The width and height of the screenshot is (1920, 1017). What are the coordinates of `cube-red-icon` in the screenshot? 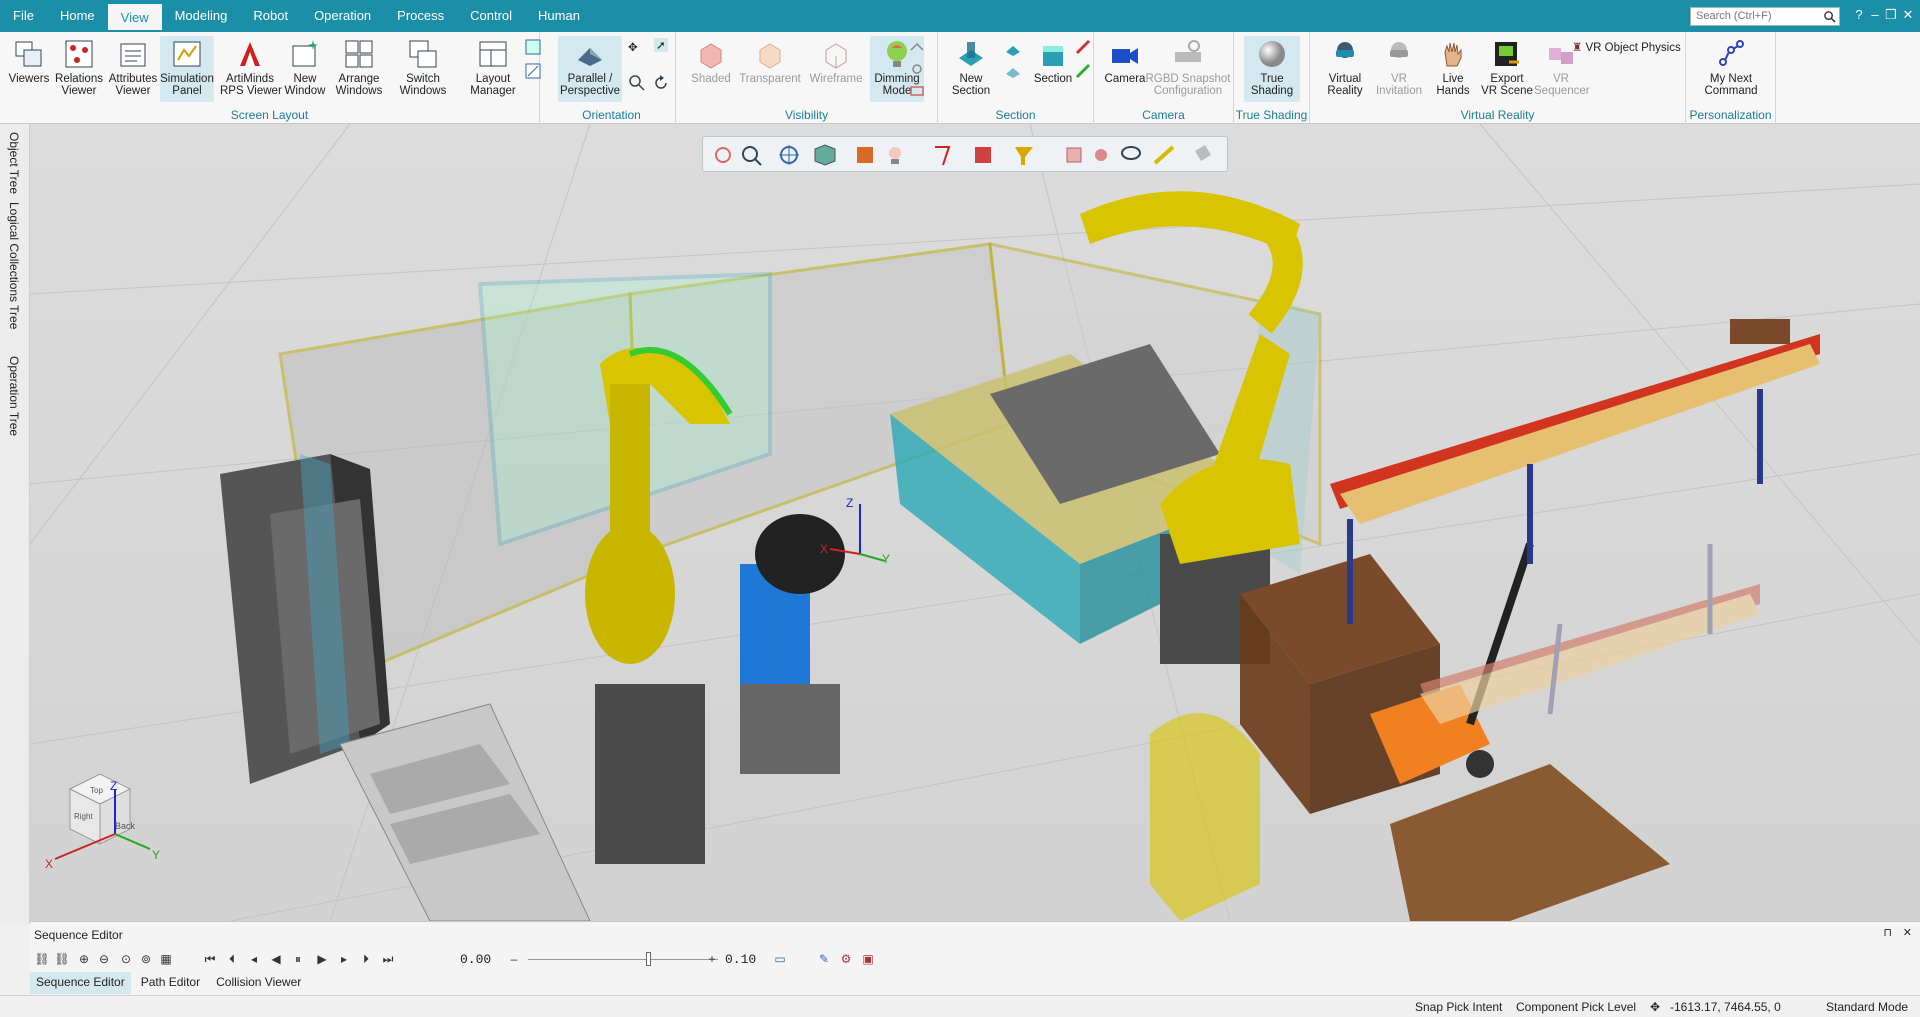 It's located at (983, 155).